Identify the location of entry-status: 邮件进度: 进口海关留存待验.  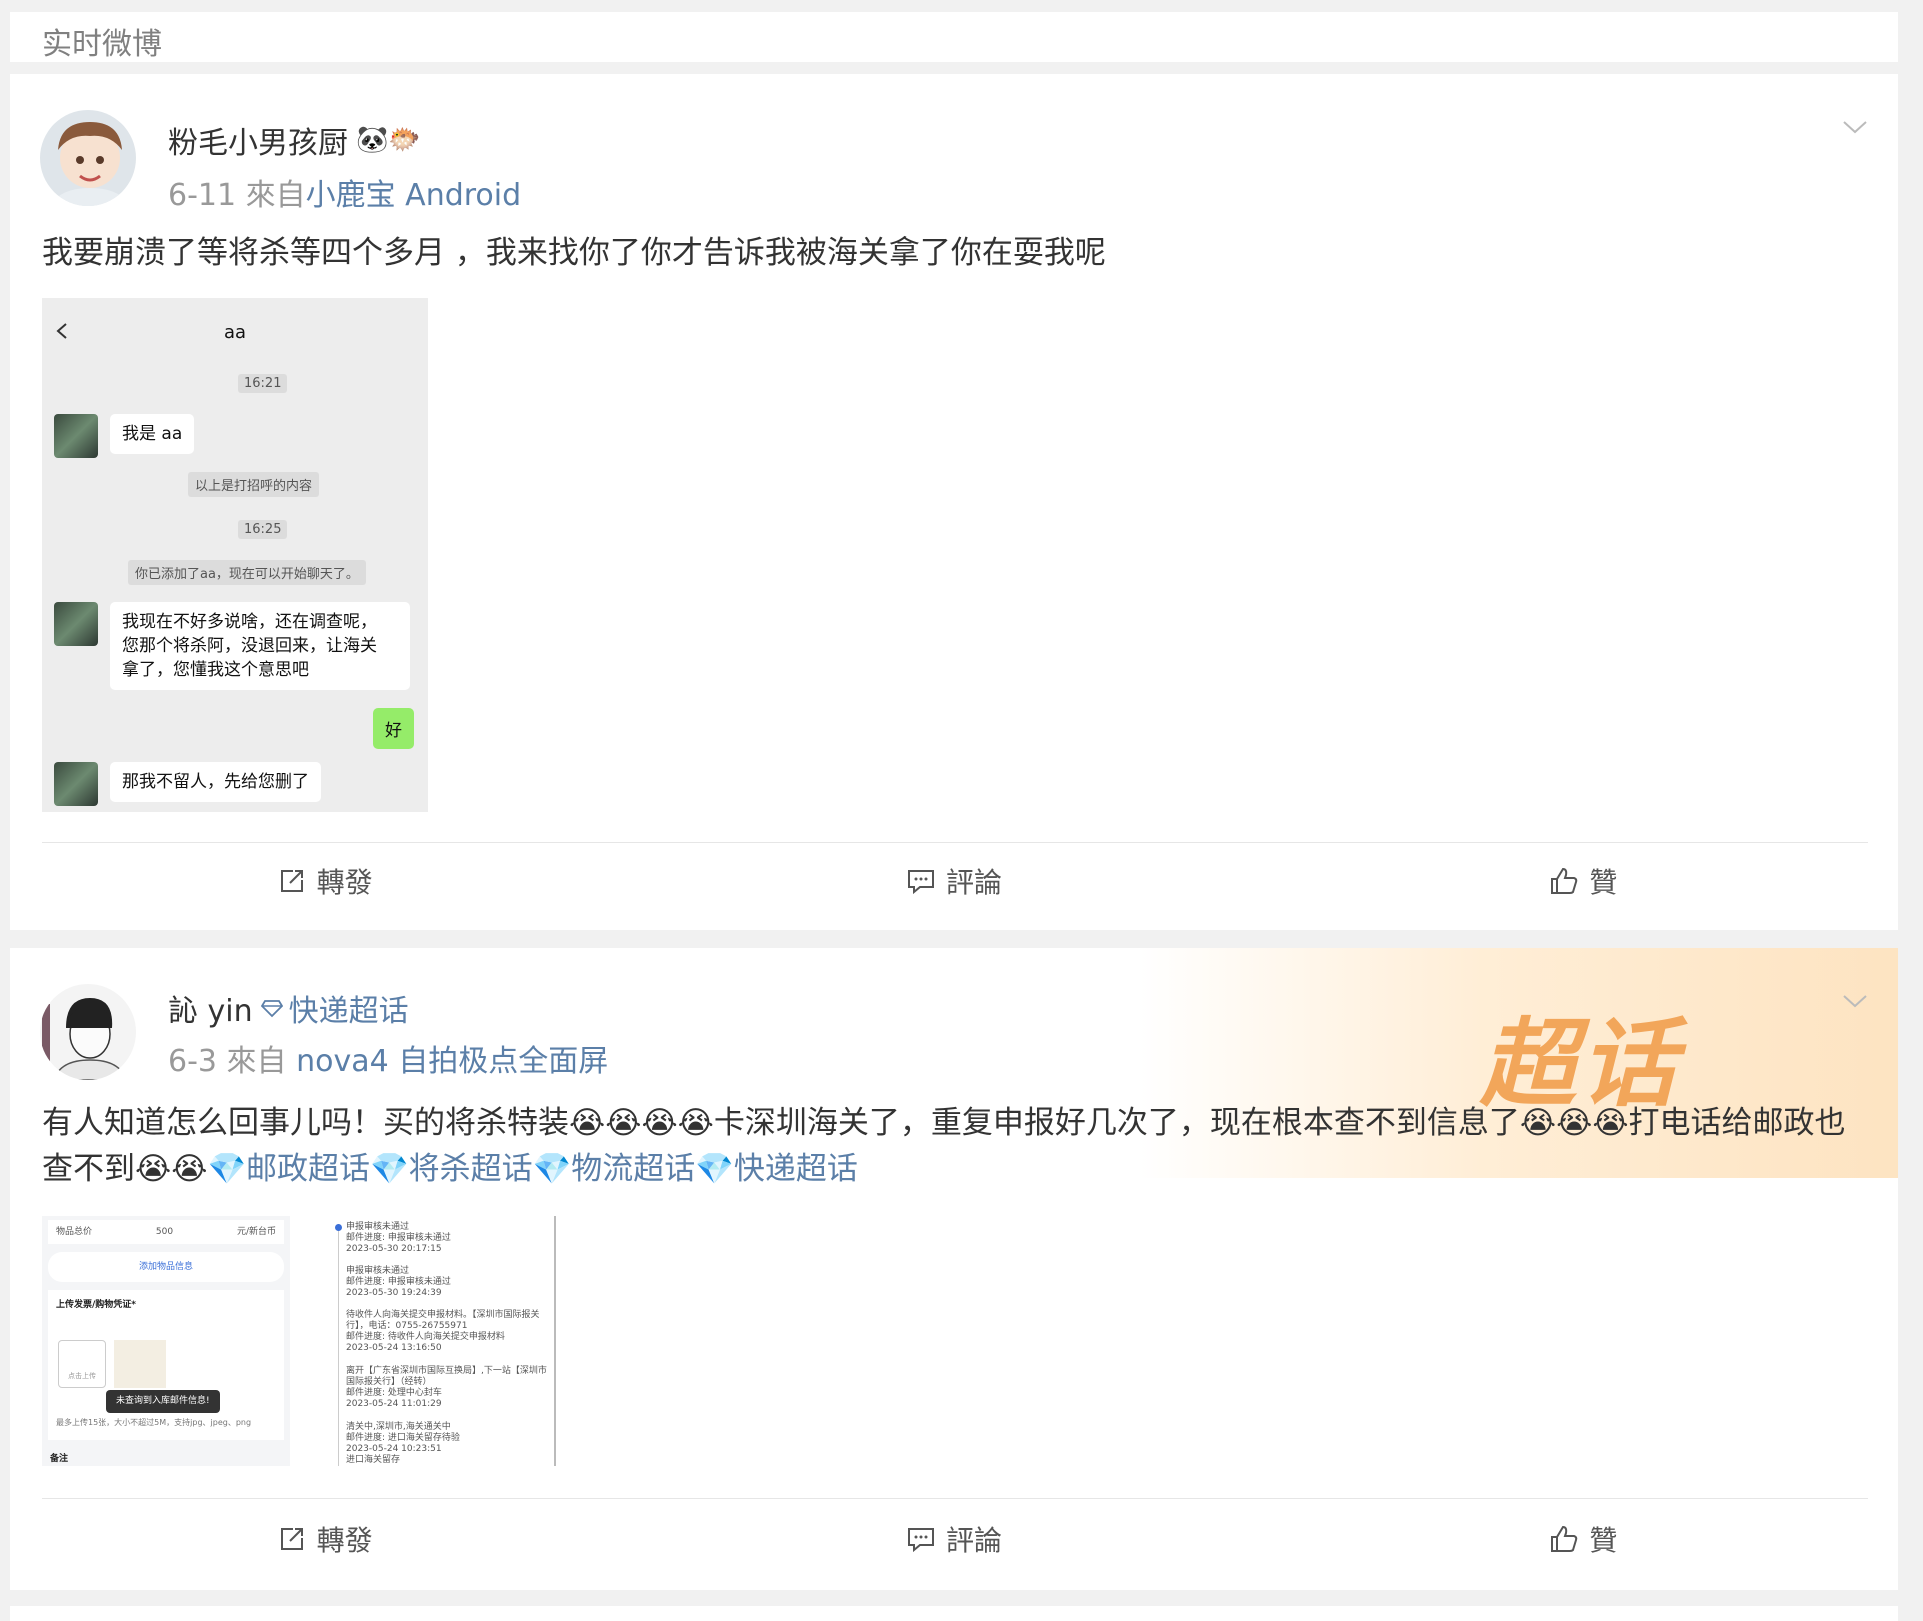
(403, 1438).